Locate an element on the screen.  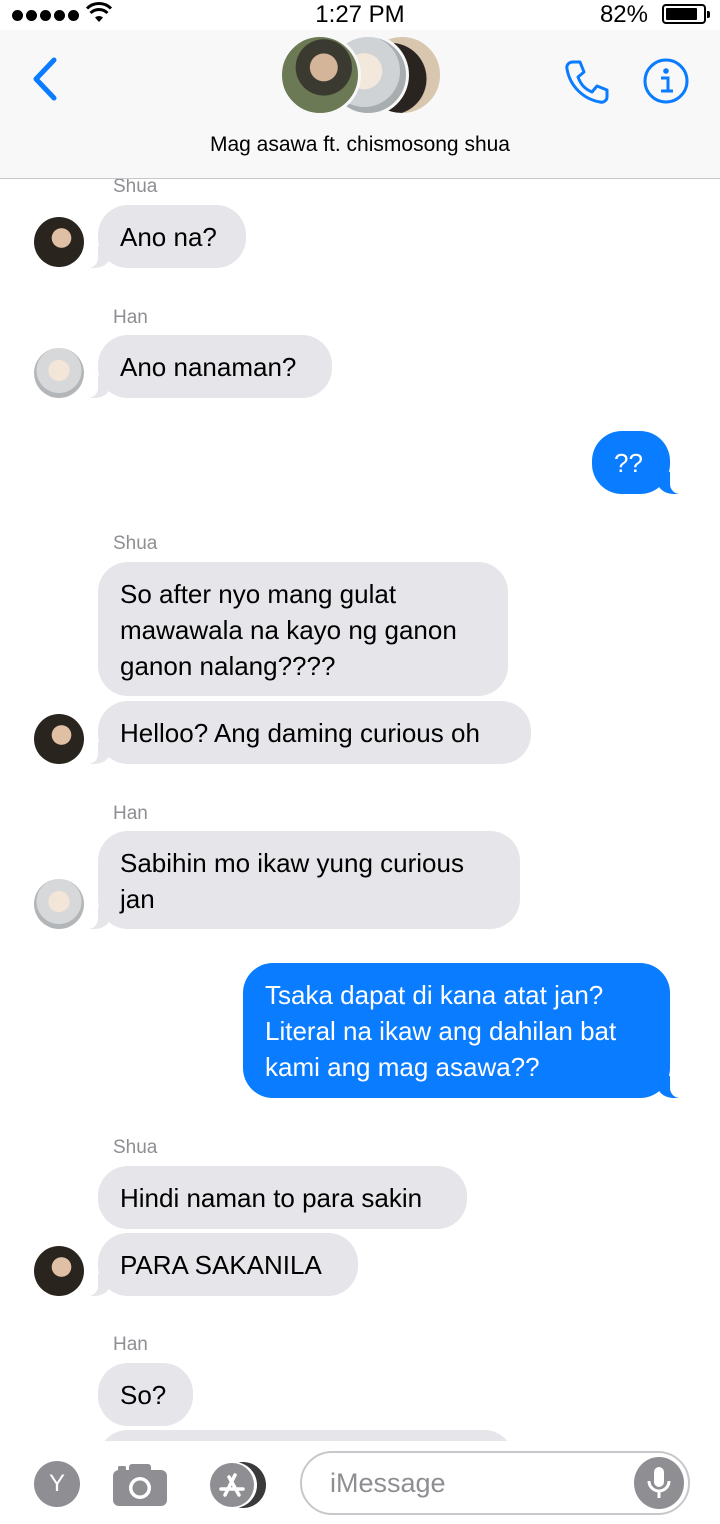
conversation-header: Mag asawa ft. chismosong shua is located at coordinates (360, 104).